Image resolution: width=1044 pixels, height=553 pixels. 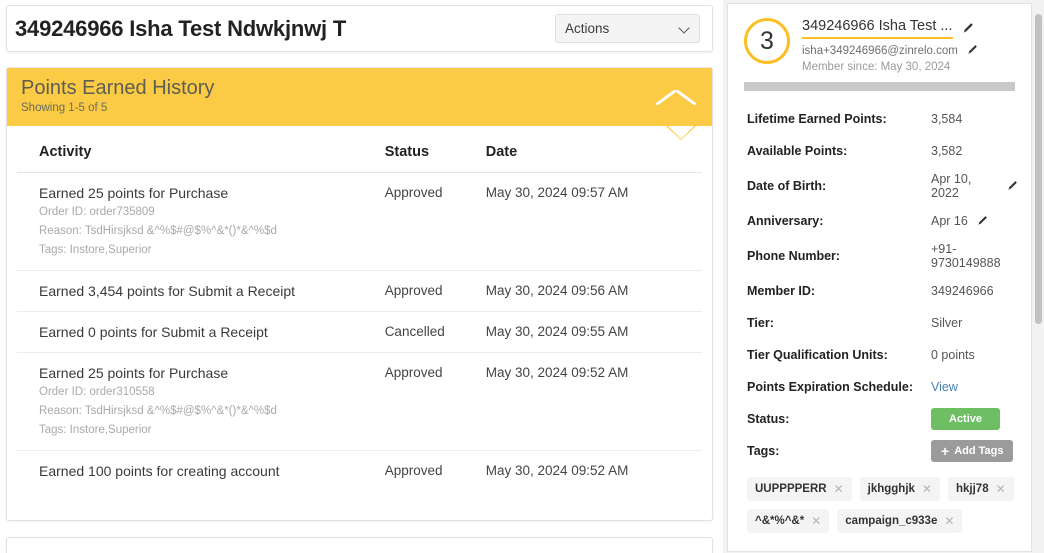 What do you see at coordinates (676, 97) in the screenshot?
I see `chevron-up-icon` at bounding box center [676, 97].